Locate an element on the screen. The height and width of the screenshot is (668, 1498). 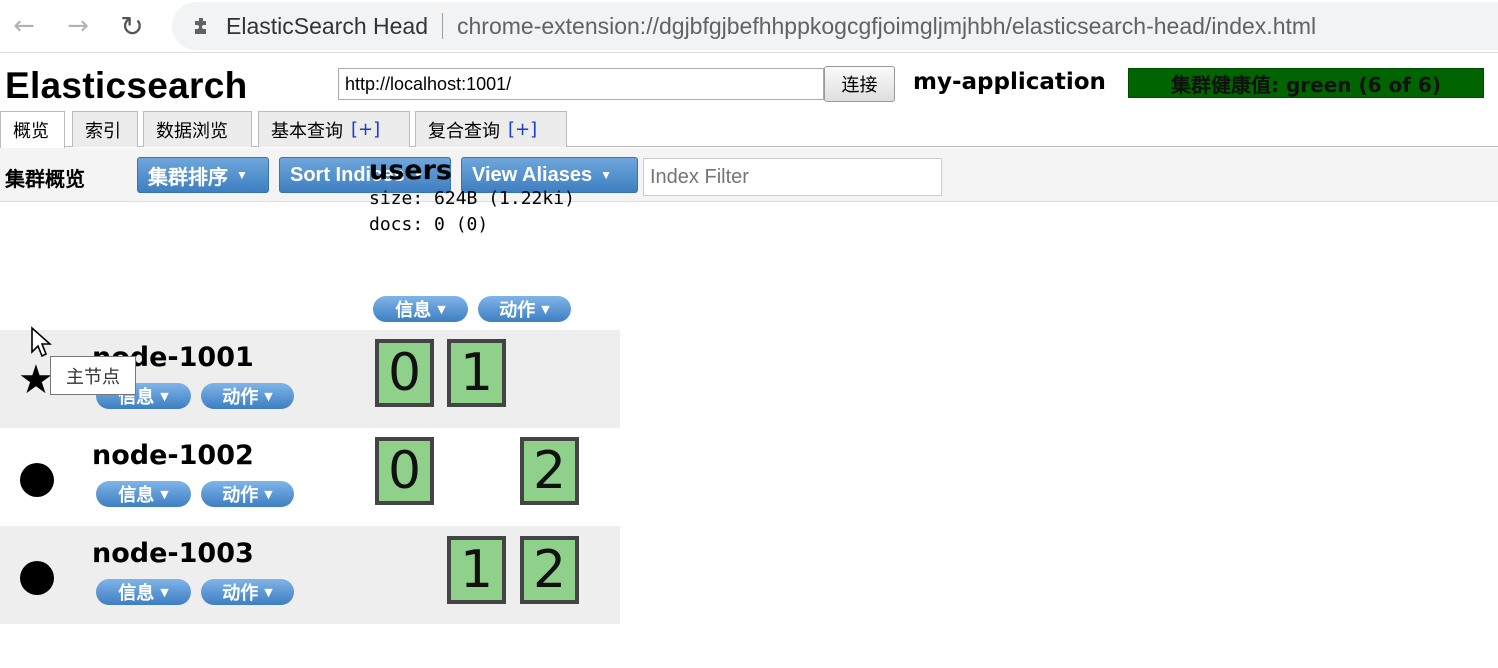
reload-icon: ↻ is located at coordinates (132, 26).